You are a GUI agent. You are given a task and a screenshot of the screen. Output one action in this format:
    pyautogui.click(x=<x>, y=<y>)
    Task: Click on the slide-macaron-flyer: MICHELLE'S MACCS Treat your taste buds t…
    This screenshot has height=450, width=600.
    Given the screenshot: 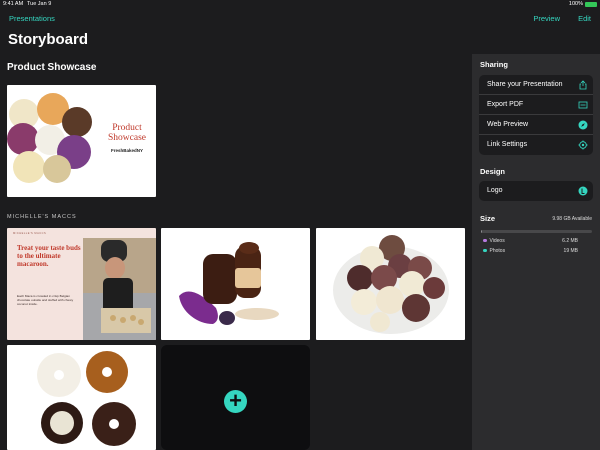 What is the action you would take?
    pyautogui.click(x=81, y=284)
    